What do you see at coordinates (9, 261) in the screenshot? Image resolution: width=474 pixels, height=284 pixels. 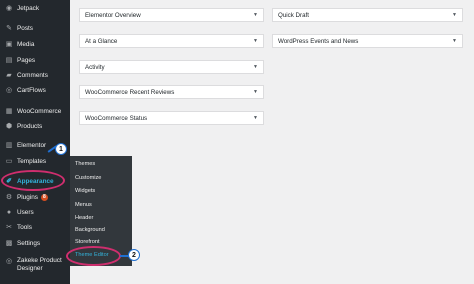 I see `zakeke-icon: ◎` at bounding box center [9, 261].